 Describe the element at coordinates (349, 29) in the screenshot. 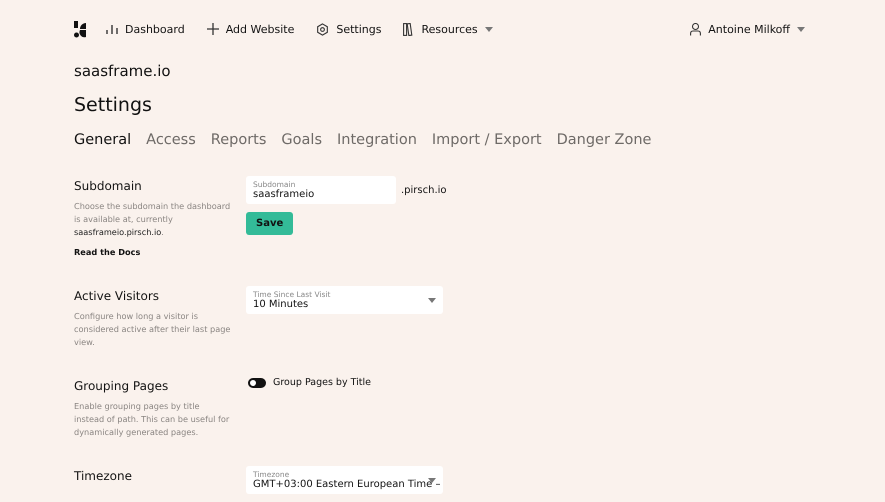

I see `nav-link: Settings` at that location.